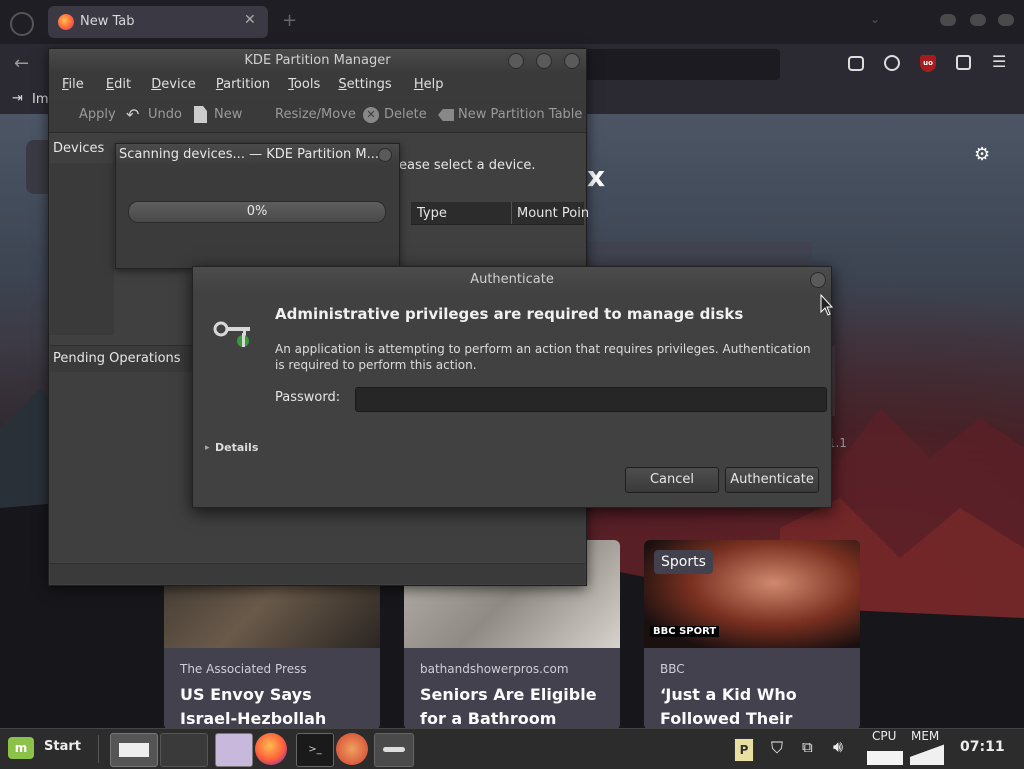 The width and height of the screenshot is (1024, 769). I want to click on window-titlebar: KDE Partition Manager, so click(317, 61).